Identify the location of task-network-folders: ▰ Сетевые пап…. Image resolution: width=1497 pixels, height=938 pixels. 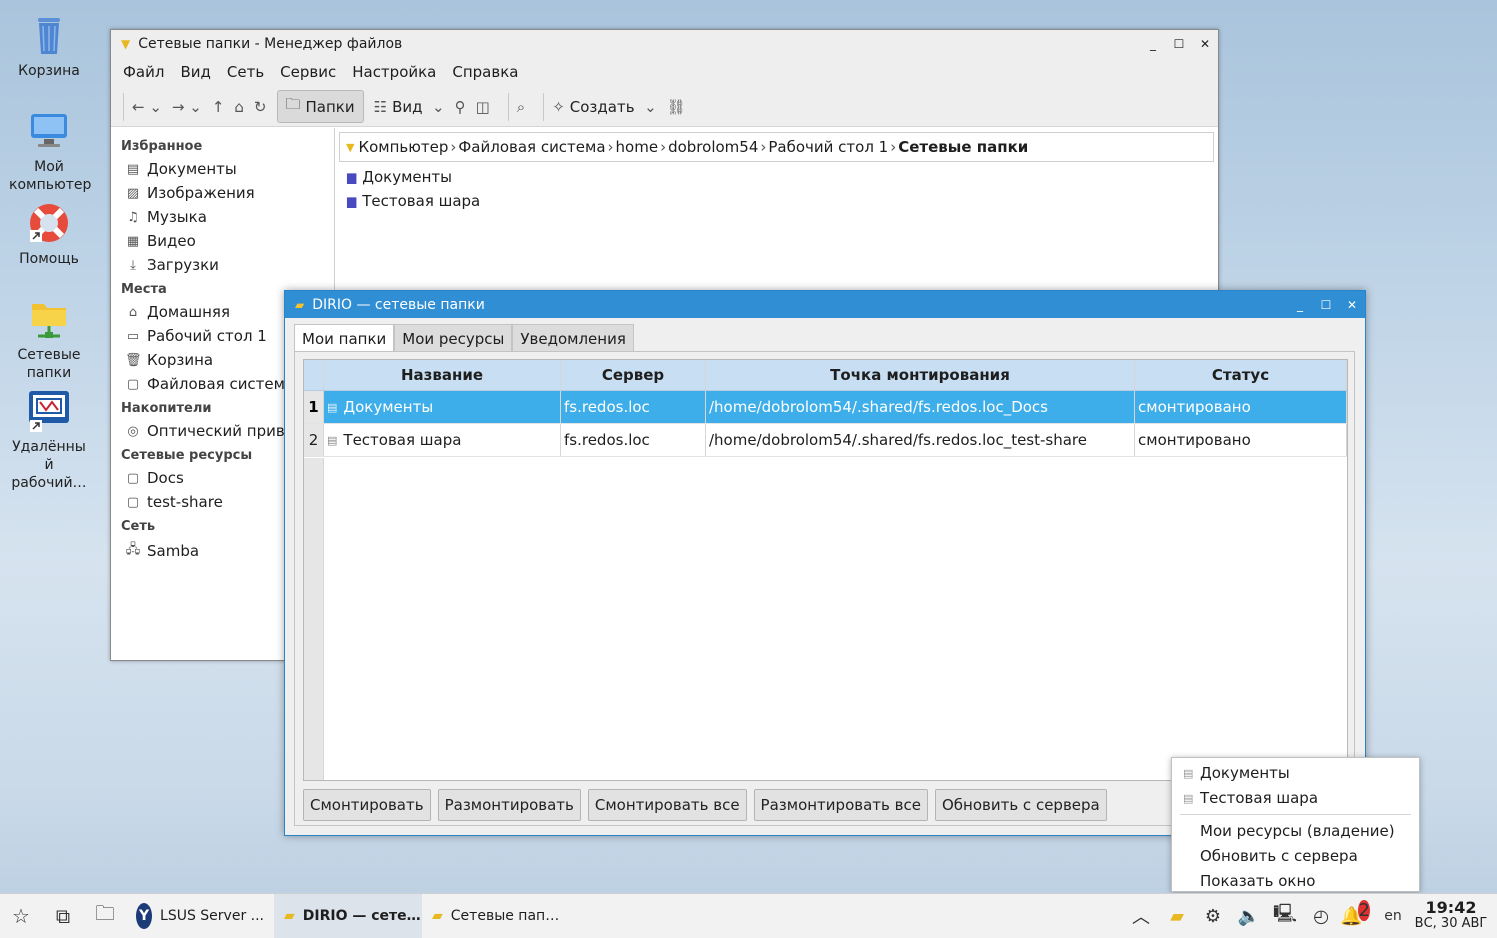
(496, 916).